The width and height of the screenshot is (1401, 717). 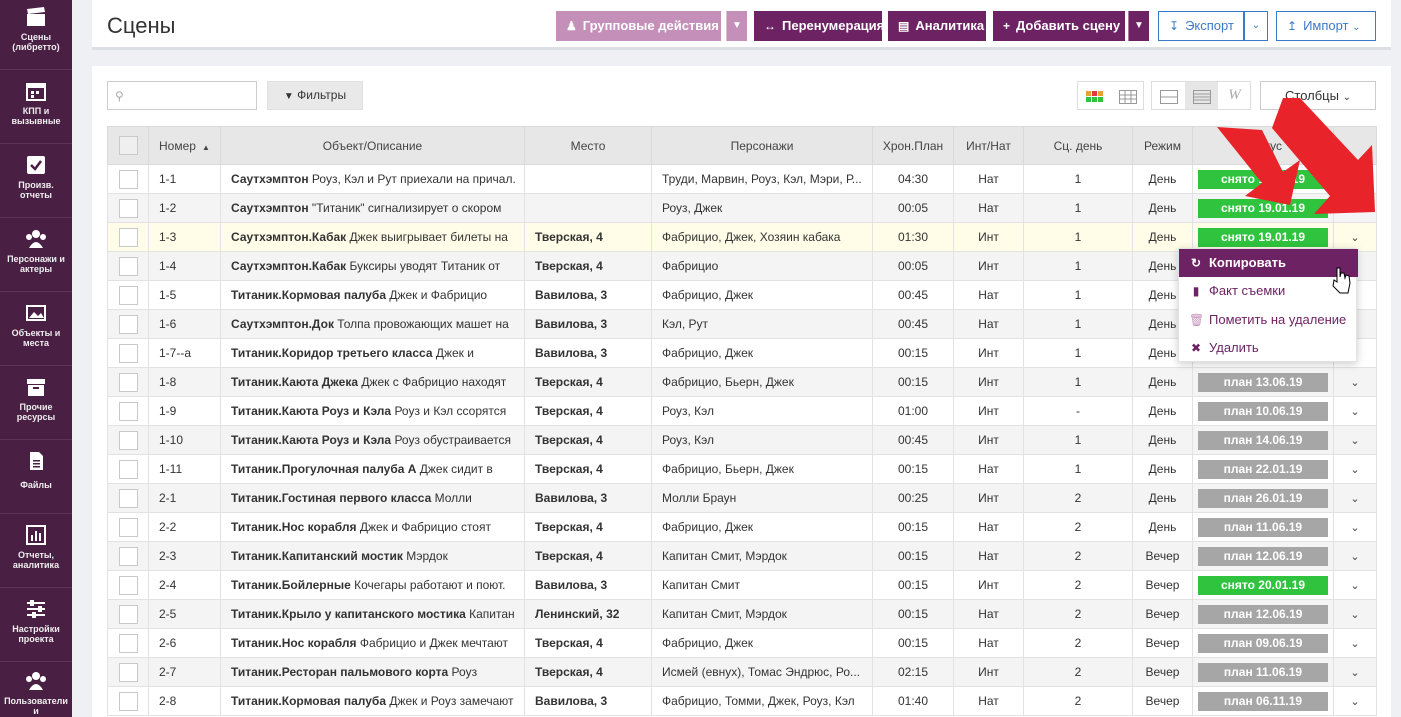 I want to click on col-mode: Режим, so click(x=1162, y=145).